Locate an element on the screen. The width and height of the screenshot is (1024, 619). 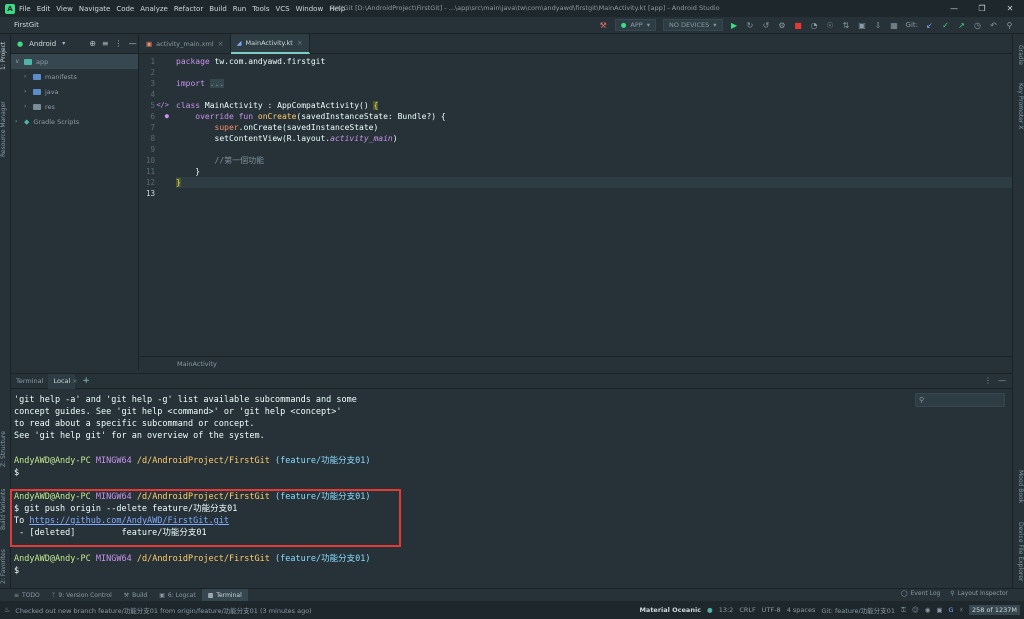
tool-button-layout-inspector: ⚲ Layout Inspector is located at coordinates (979, 593).